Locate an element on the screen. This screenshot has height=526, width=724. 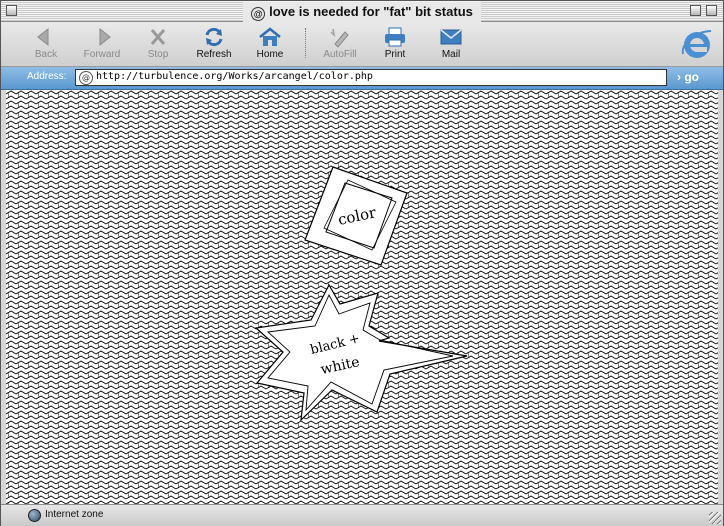
forward-label: Forward is located at coordinates (102, 54).